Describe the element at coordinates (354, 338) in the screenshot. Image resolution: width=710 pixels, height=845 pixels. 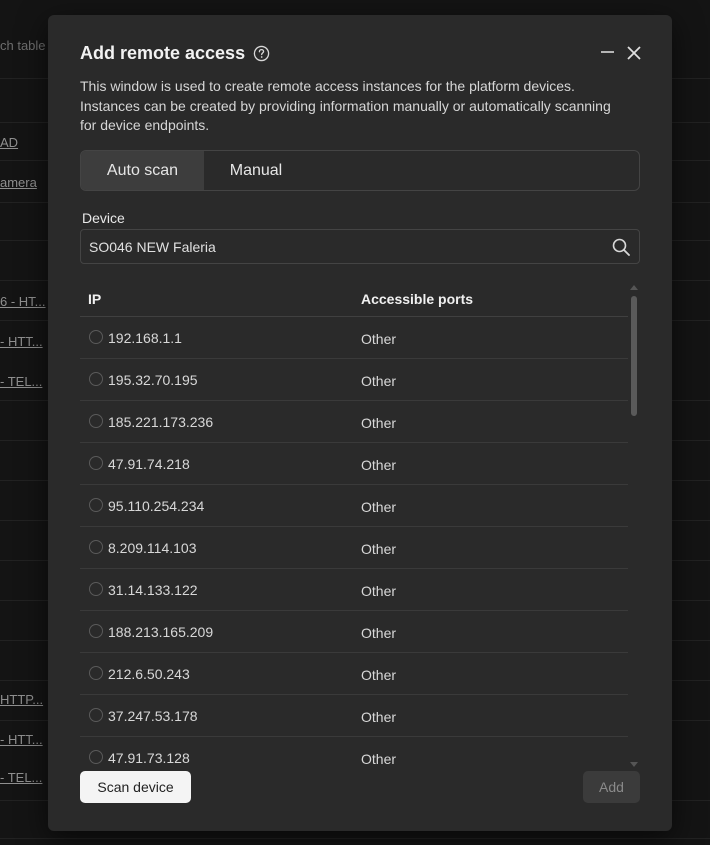
I see `table-row: 192.168.1.1 Other` at that location.